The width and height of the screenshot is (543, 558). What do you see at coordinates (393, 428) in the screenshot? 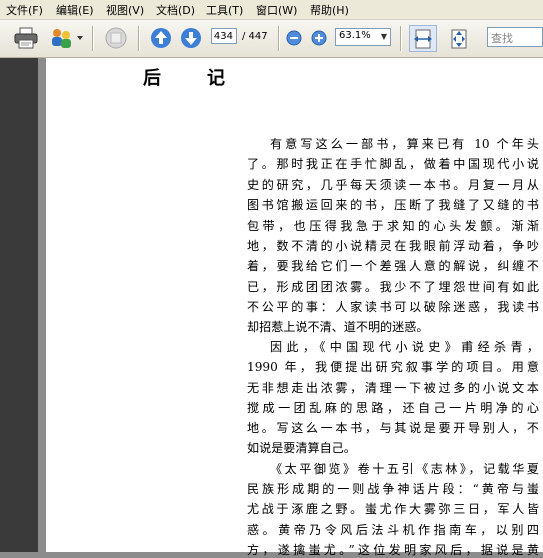
I see `text-line: 地。写这么一本书，与其说是要开导别人，不` at bounding box center [393, 428].